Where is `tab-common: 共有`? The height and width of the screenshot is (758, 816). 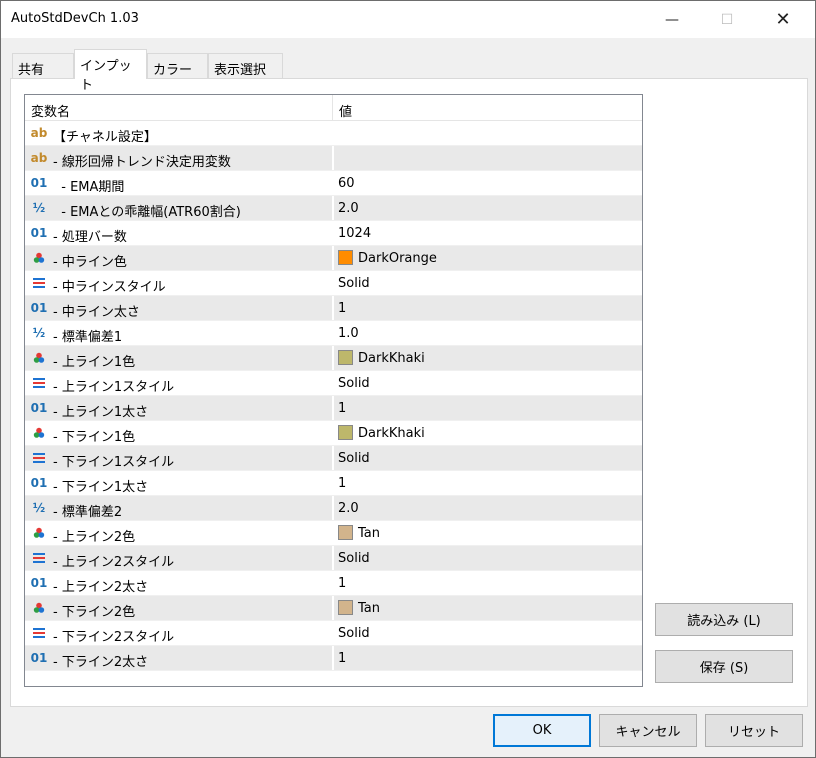
tab-common: 共有 is located at coordinates (43, 65).